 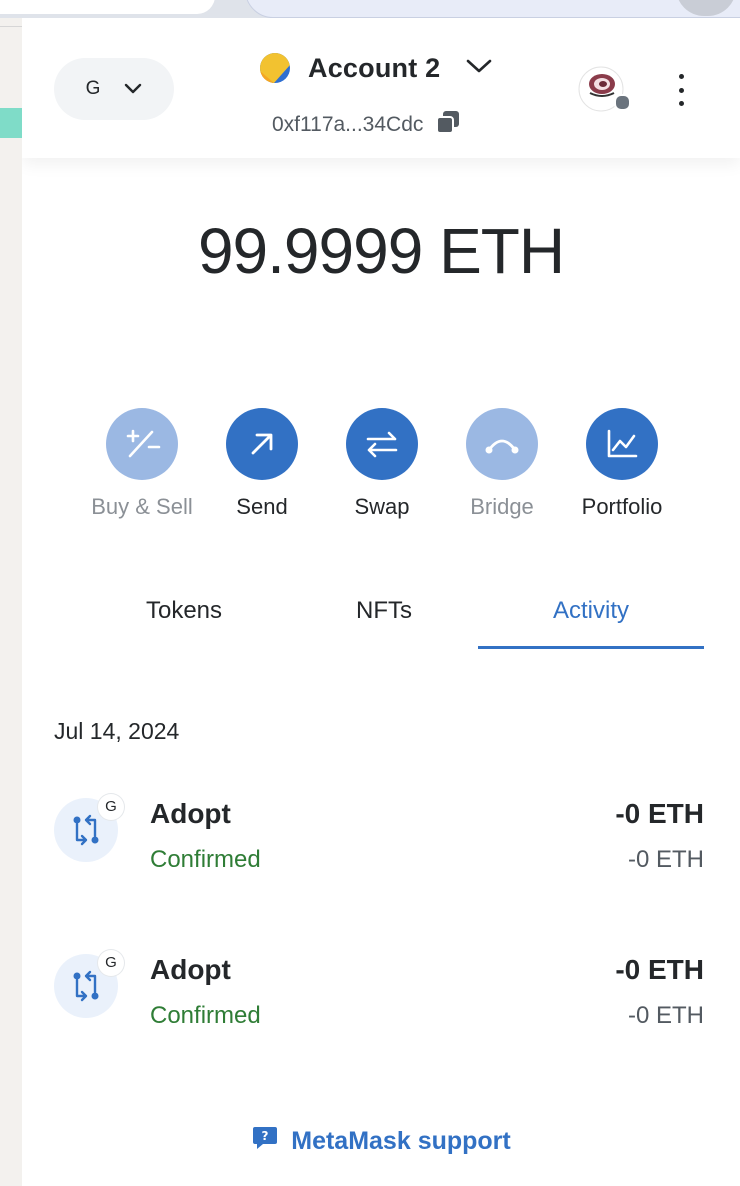 What do you see at coordinates (348, 124) in the screenshot?
I see `account-address: 0xf117a...34Cdc` at bounding box center [348, 124].